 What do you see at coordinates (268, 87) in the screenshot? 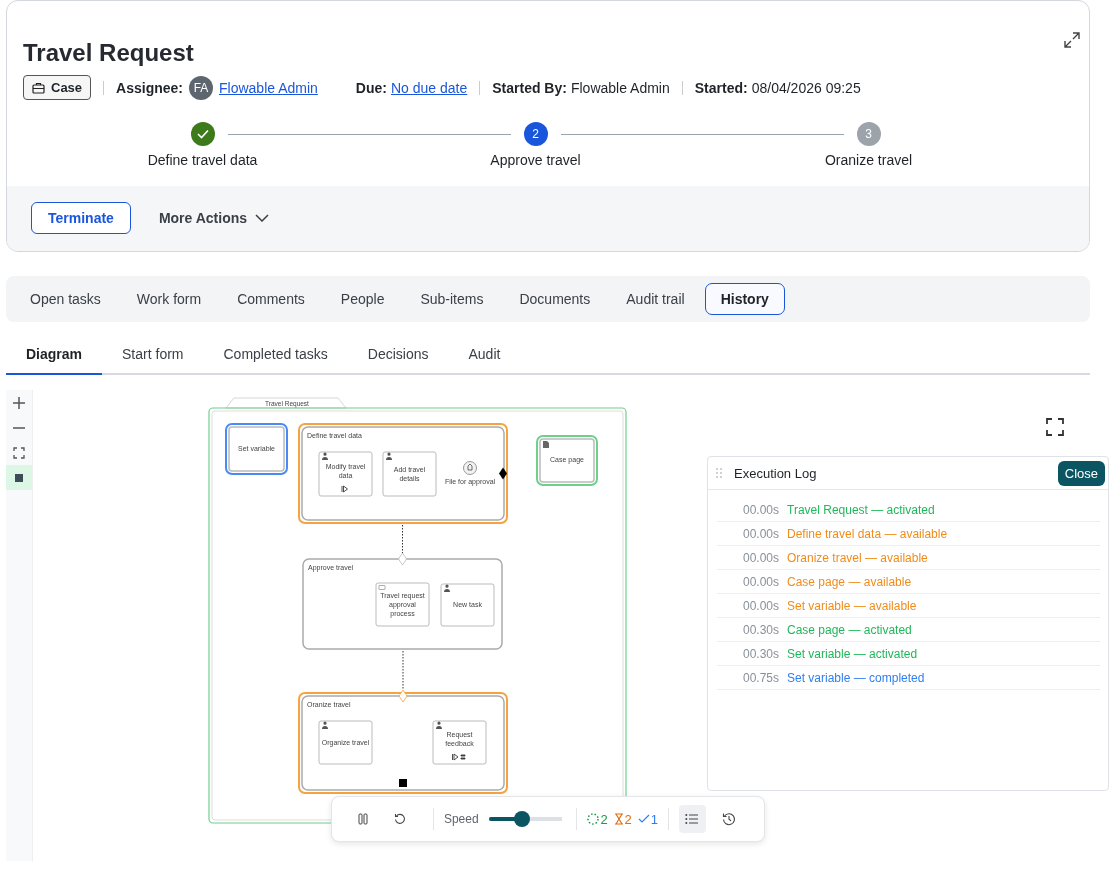
I see `meta-link: Flowable Admin` at bounding box center [268, 87].